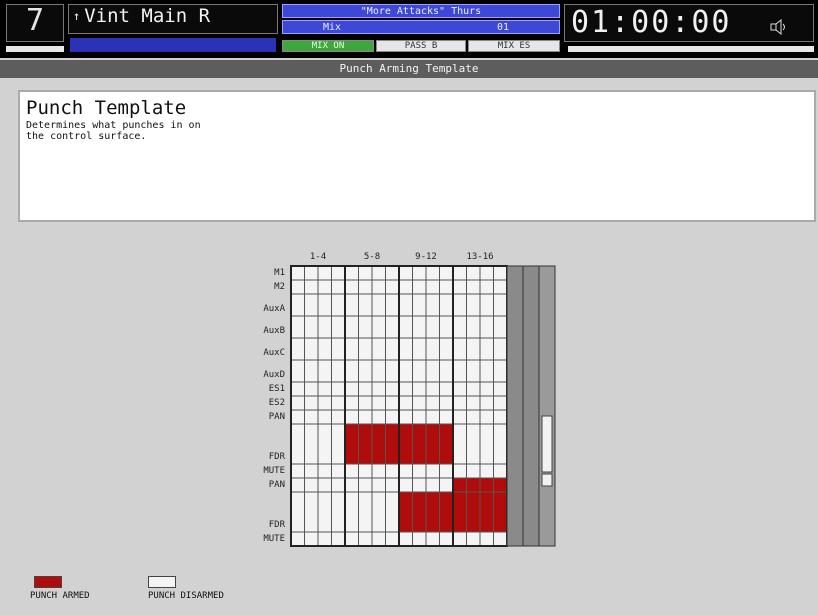 This screenshot has height=615, width=818. What do you see at coordinates (421, 46) in the screenshot?
I see `pass-chip: PASS B` at bounding box center [421, 46].